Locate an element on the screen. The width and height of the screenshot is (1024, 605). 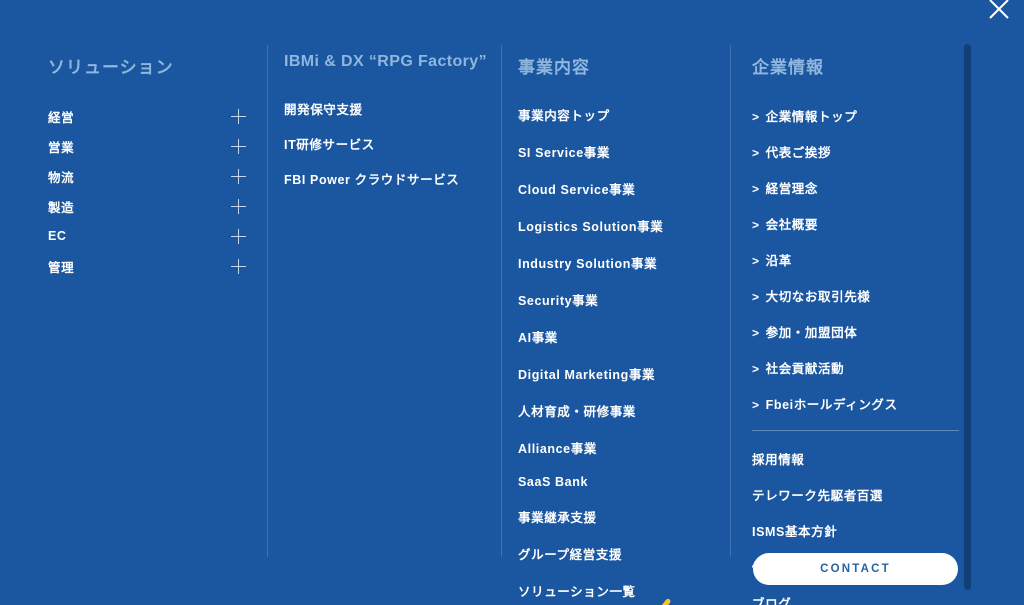
menu-link-fbei-holdings: > Fbeiホールディングス is located at coordinates (857, 403).